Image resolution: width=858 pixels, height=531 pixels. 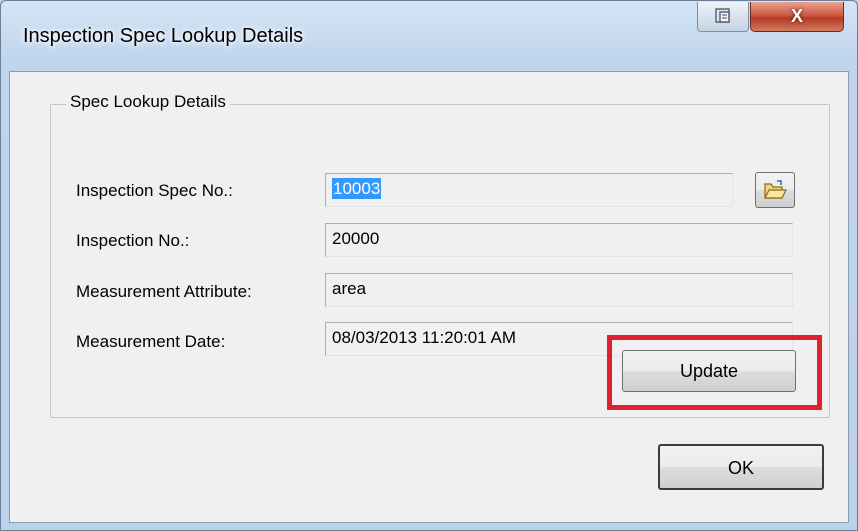 I want to click on groupbox-title: Spec Lookup Details, so click(x=148, y=102).